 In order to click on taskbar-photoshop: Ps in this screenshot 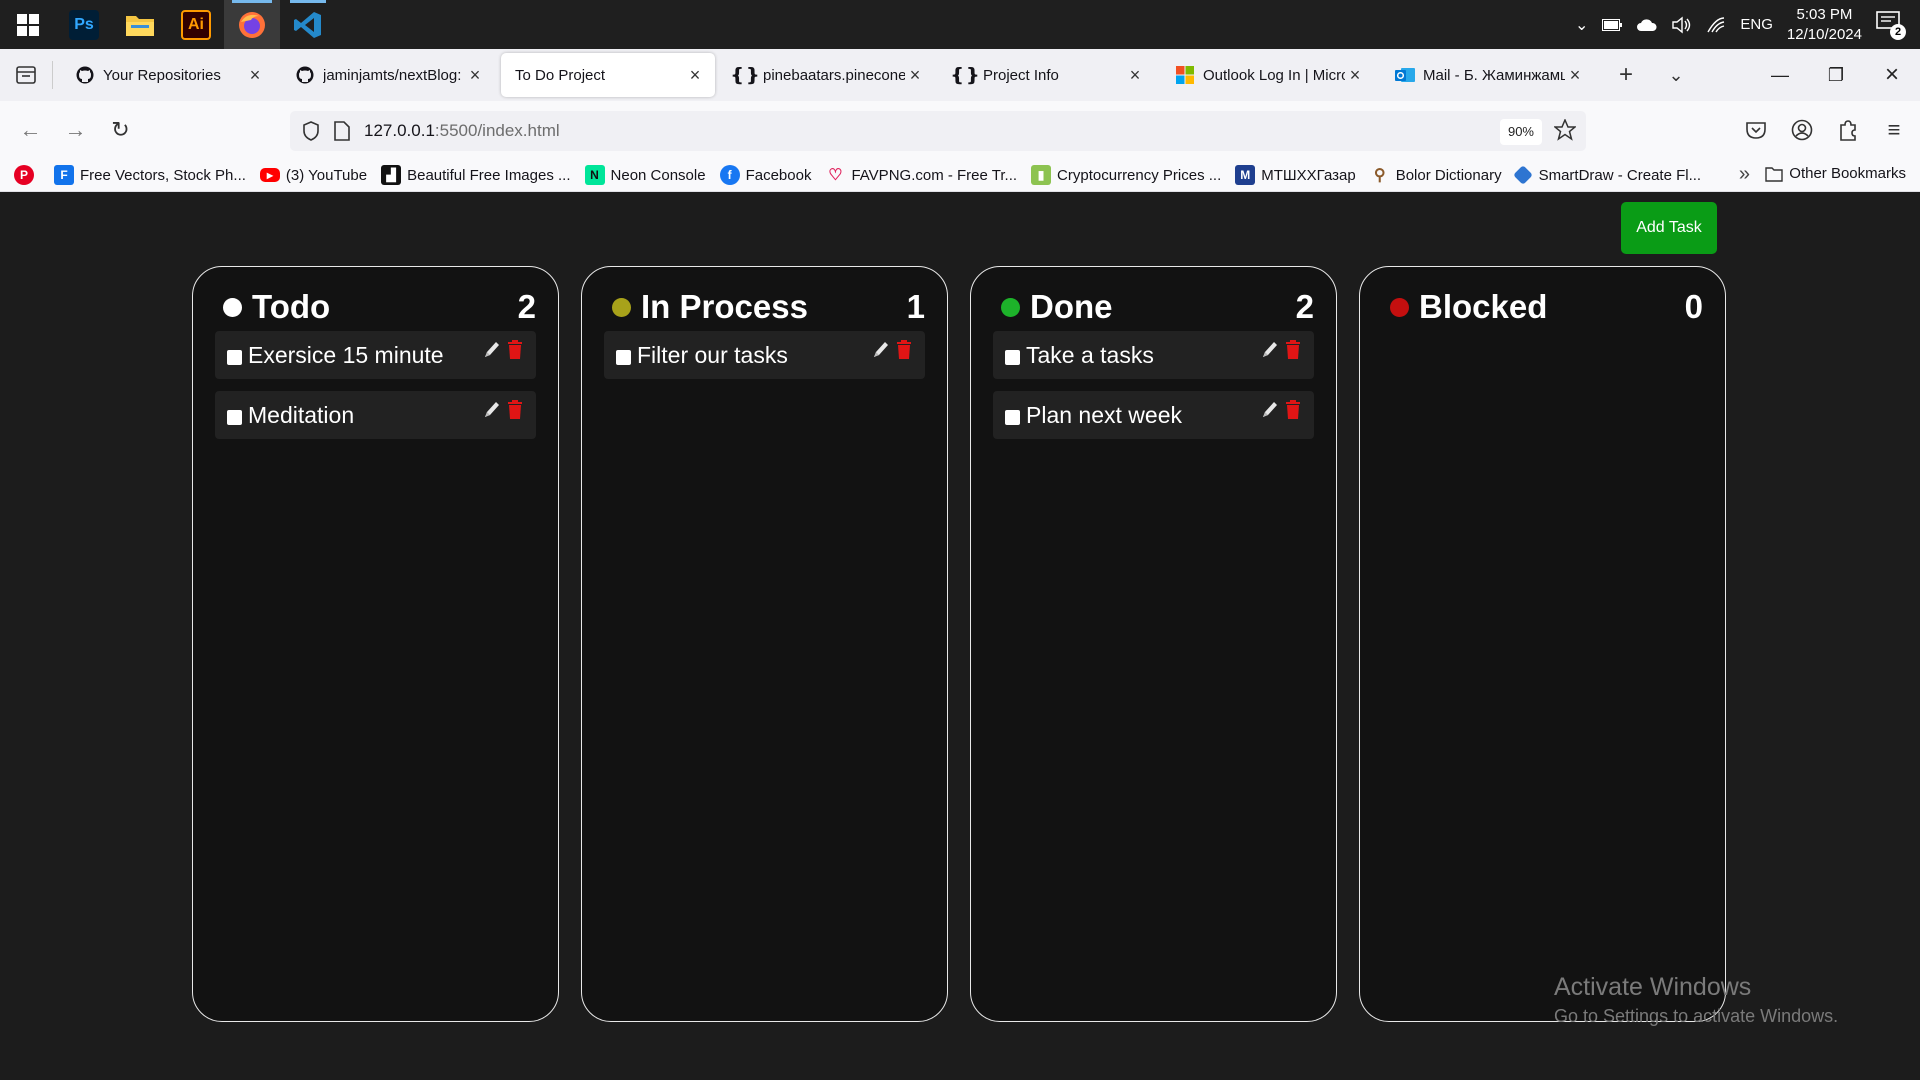, I will do `click(84, 24)`.